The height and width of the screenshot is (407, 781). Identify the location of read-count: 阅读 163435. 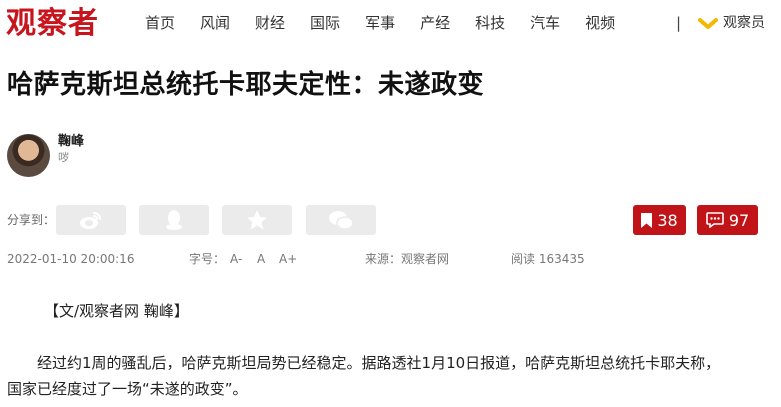
(548, 259).